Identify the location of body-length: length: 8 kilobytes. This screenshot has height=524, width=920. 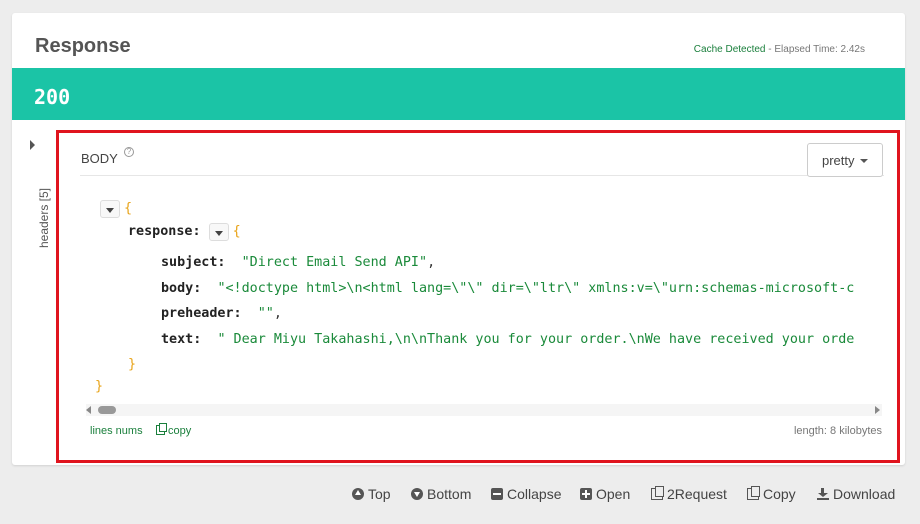
(837, 431).